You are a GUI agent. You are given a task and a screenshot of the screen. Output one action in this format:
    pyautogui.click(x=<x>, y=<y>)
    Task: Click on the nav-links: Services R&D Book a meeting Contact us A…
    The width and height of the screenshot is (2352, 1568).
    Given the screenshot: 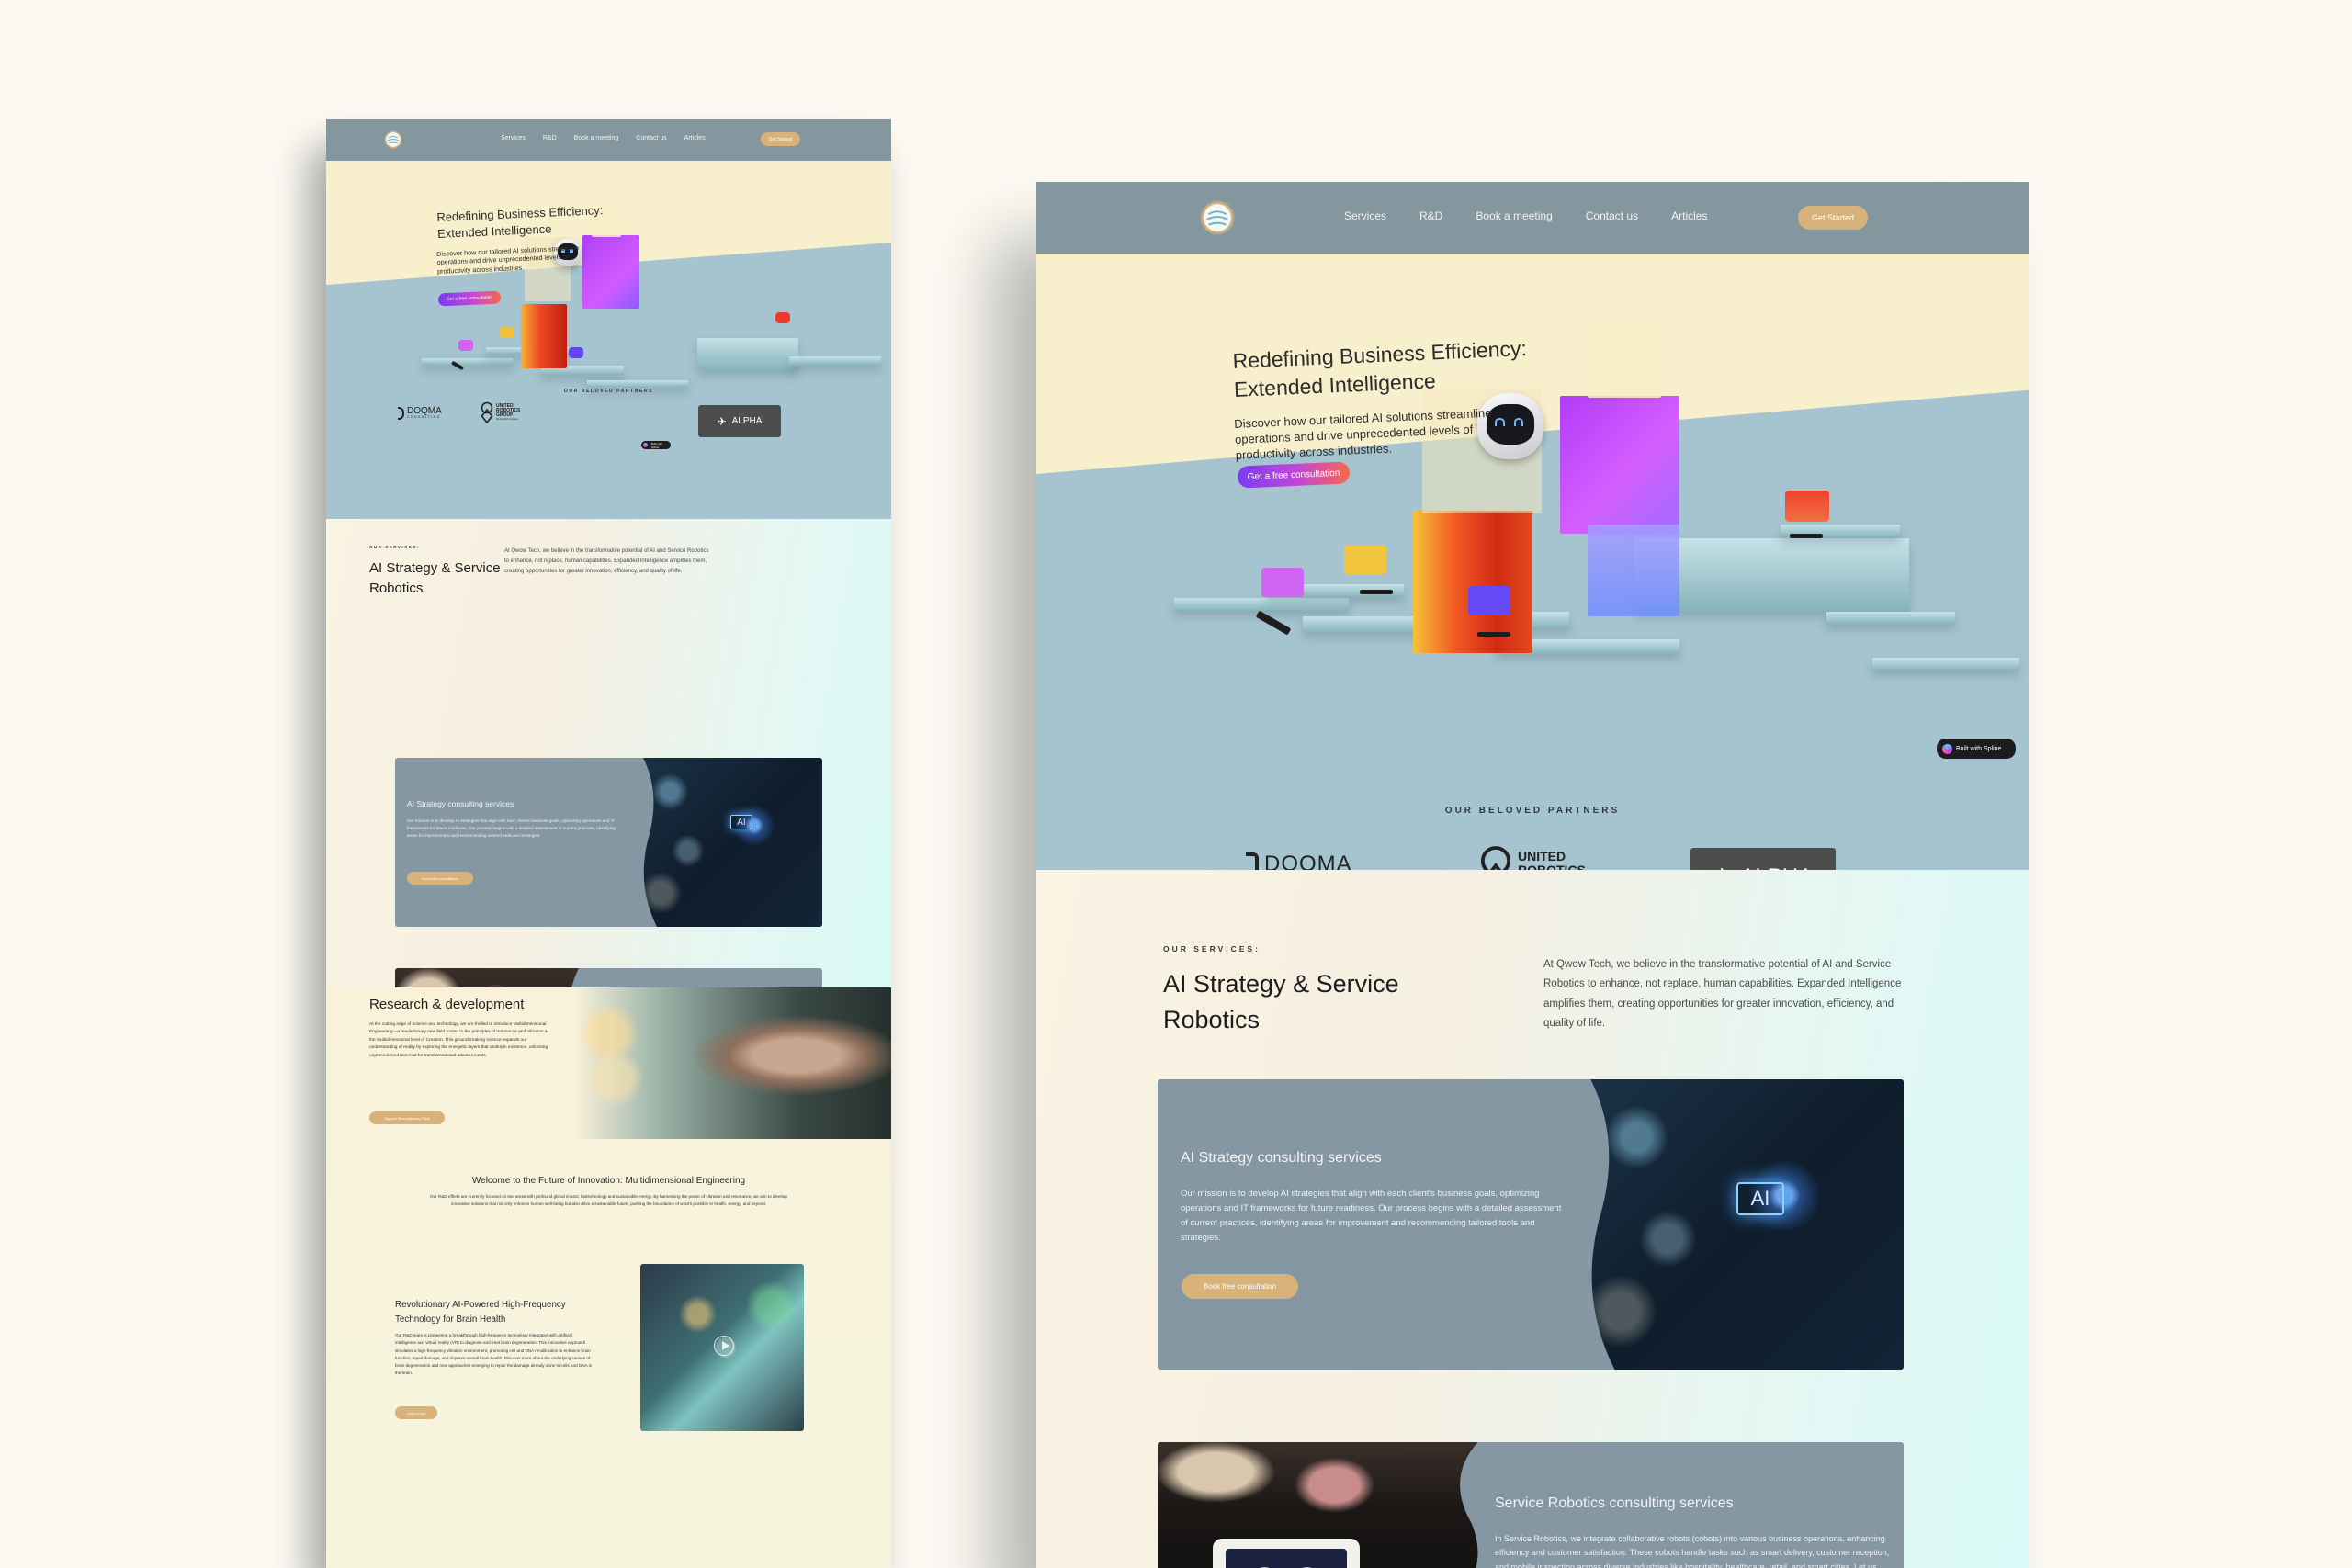 What is the action you would take?
    pyautogui.click(x=612, y=138)
    